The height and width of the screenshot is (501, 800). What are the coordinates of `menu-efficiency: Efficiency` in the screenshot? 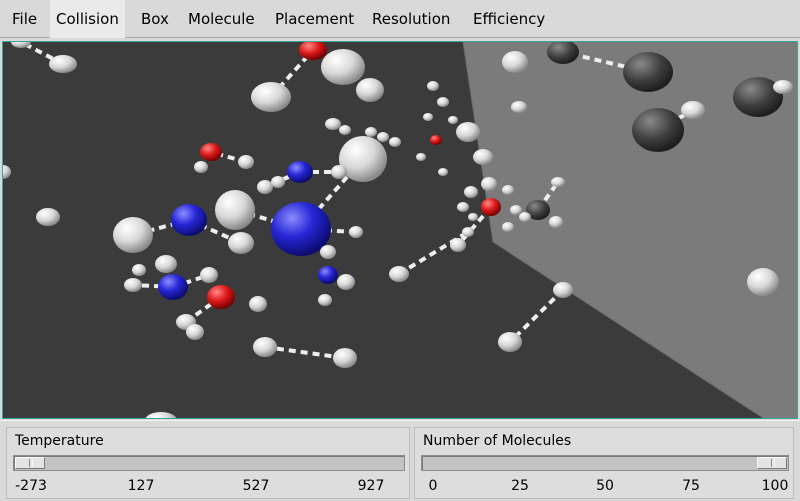 It's located at (509, 19).